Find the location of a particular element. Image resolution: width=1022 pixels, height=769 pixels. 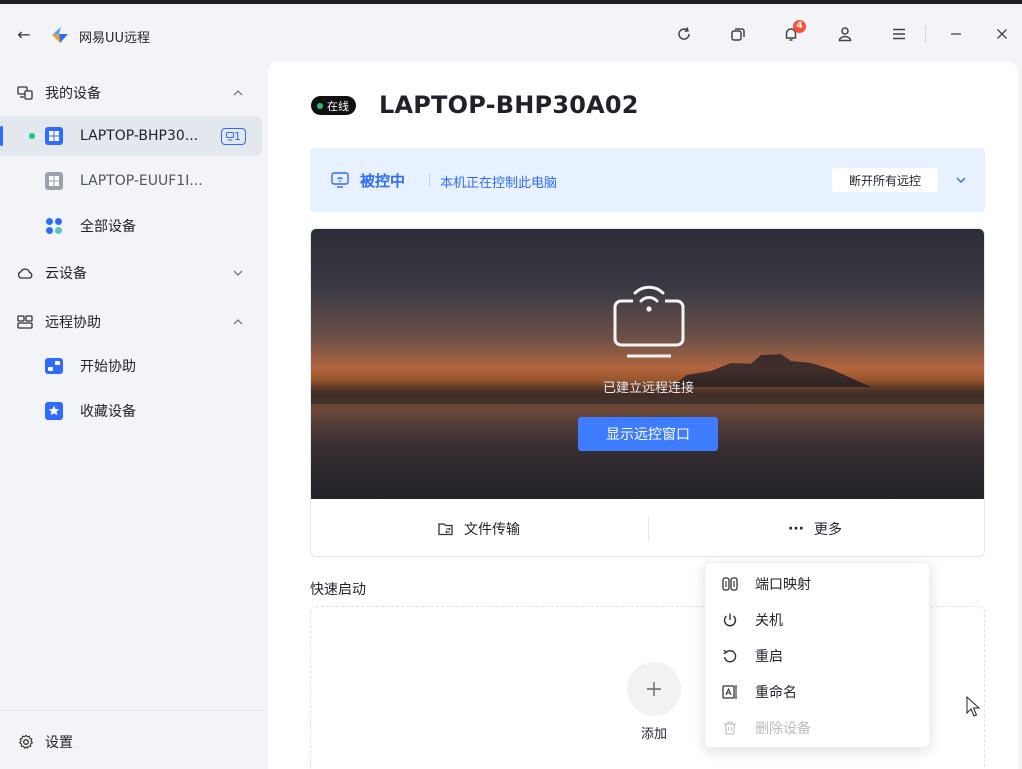

user-icon is located at coordinates (845, 34).